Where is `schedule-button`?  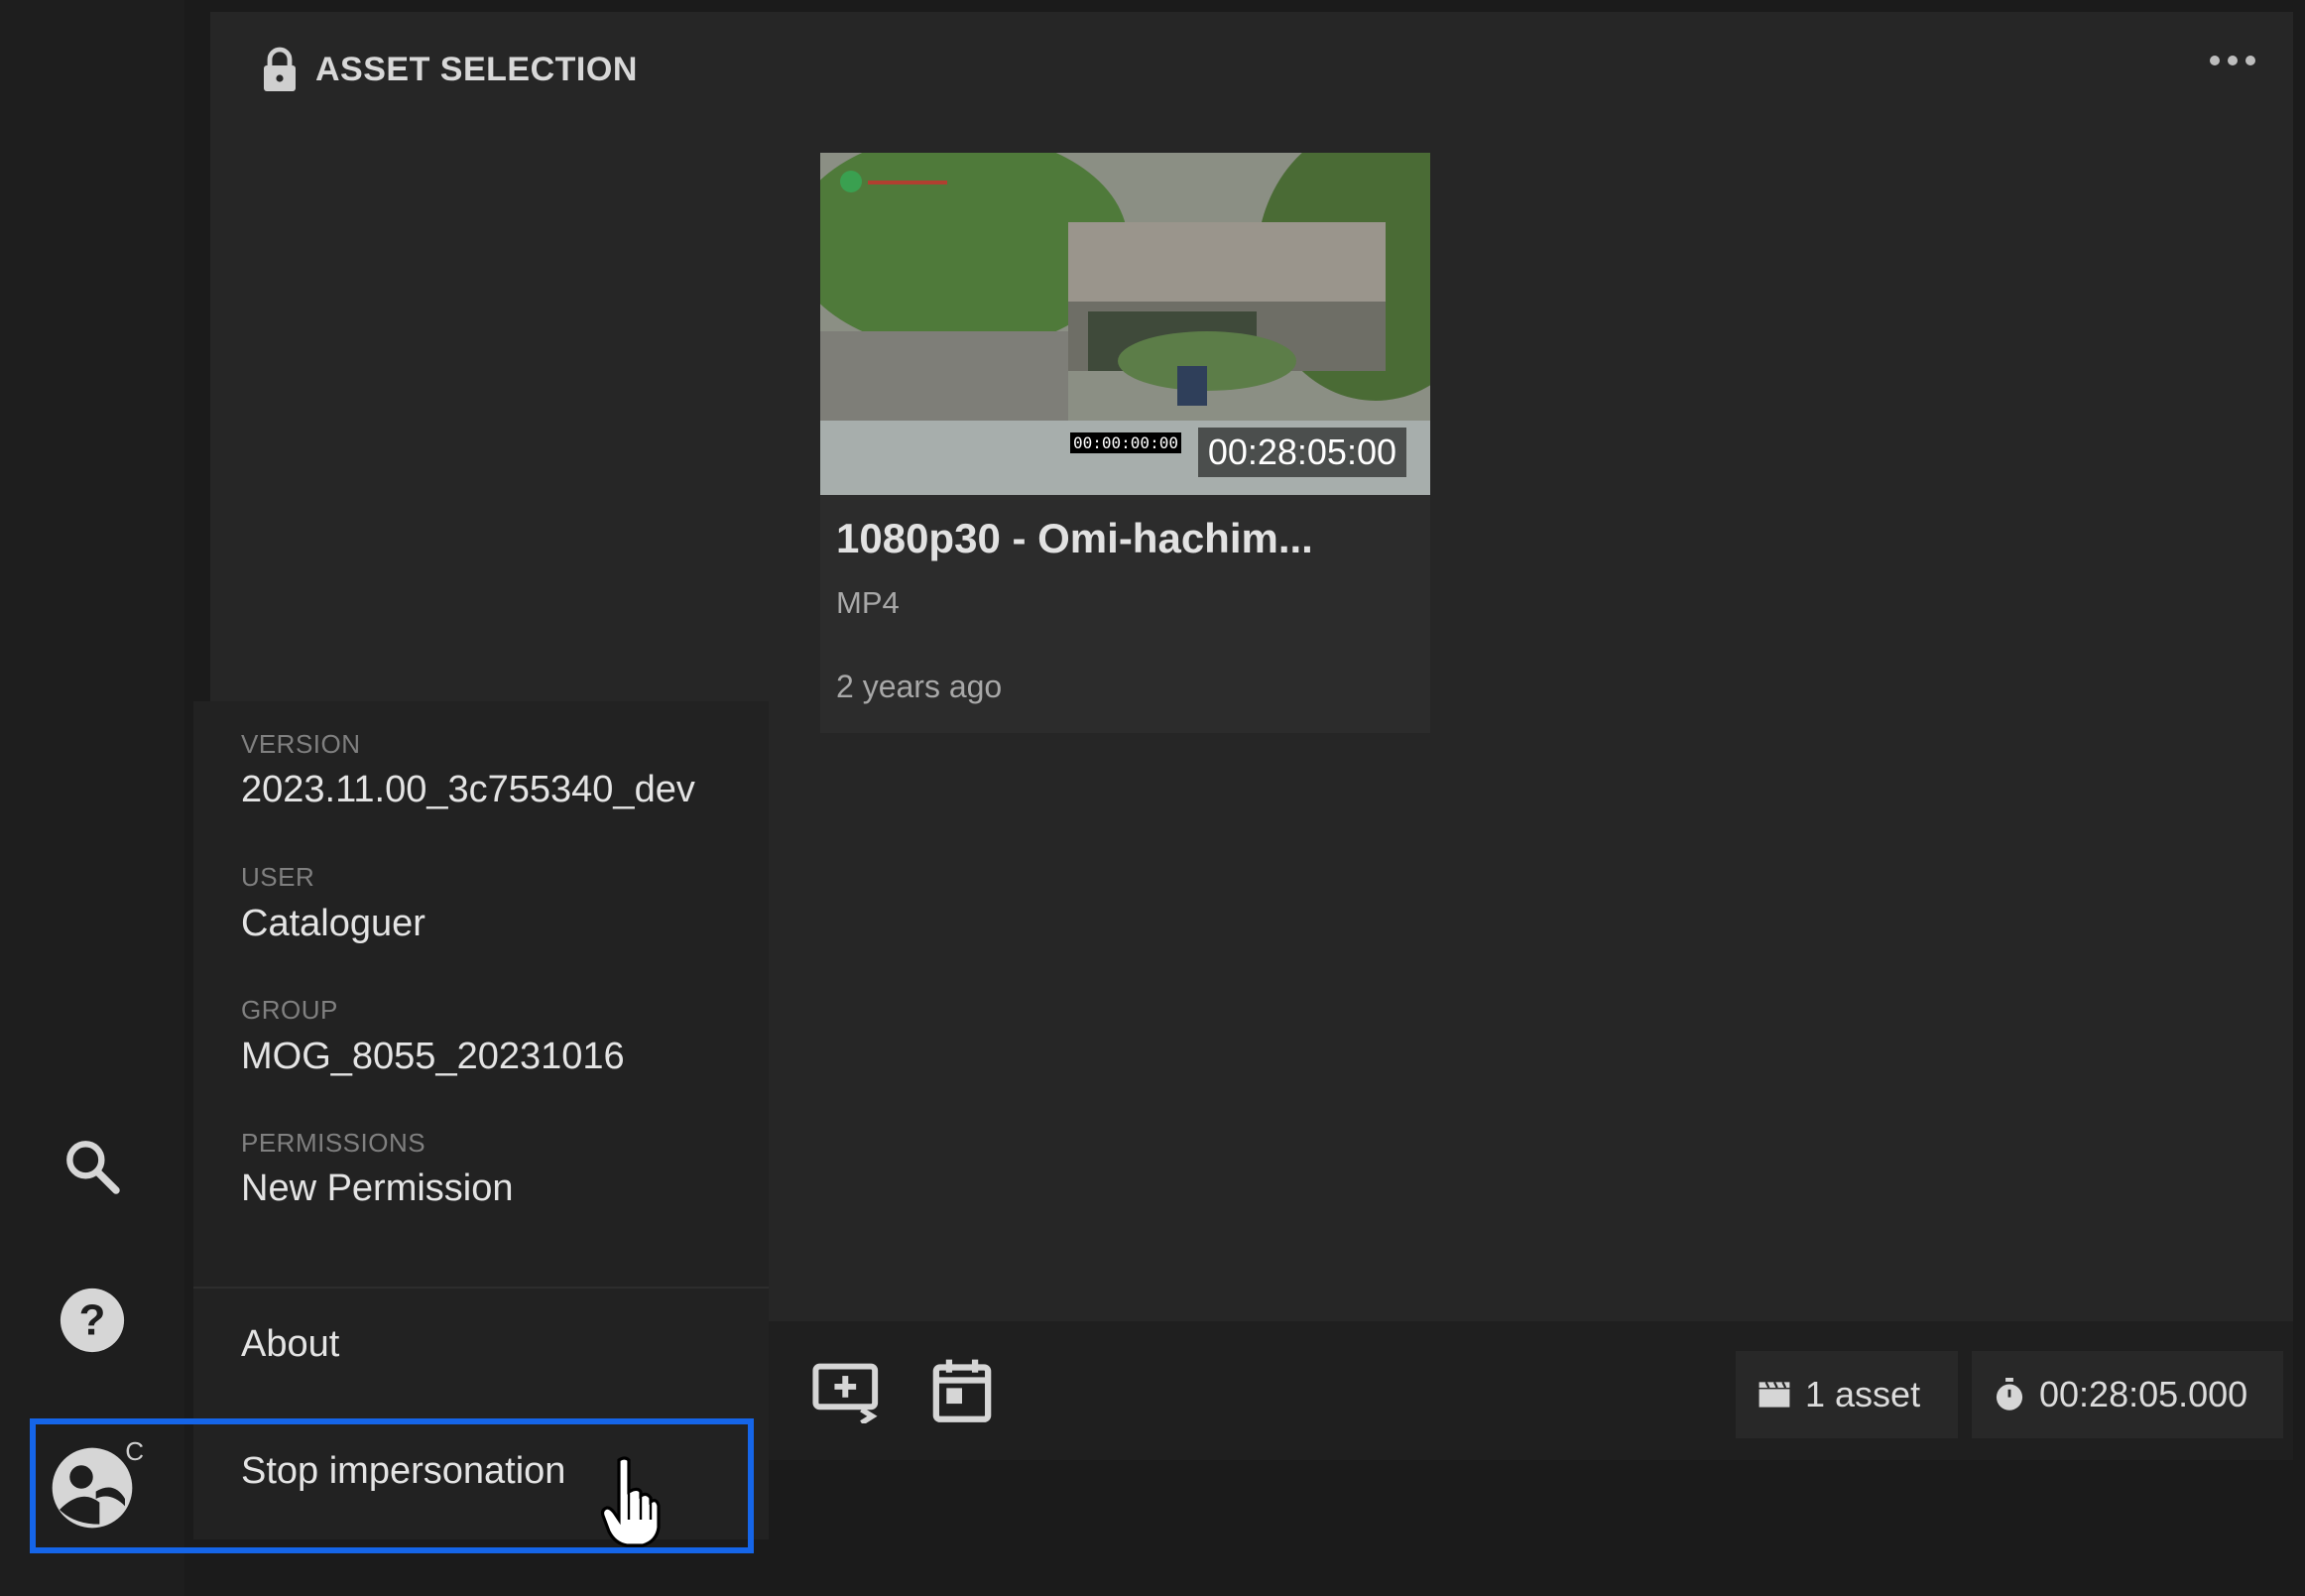
schedule-button is located at coordinates (962, 1390).